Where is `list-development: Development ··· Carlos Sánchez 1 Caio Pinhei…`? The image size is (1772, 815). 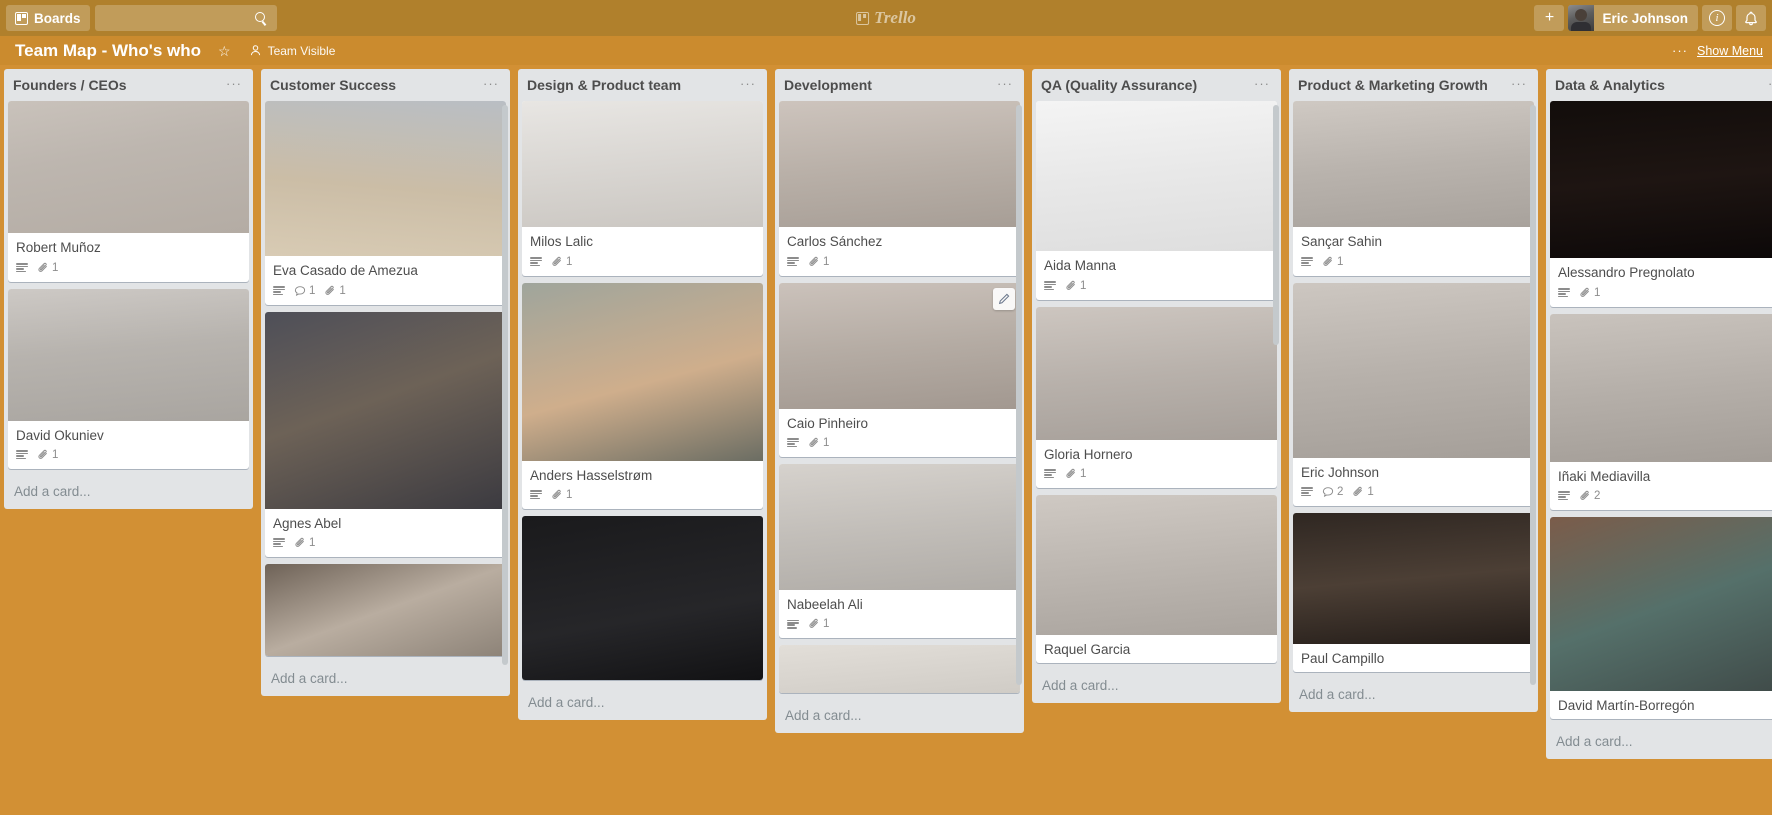
list-development: Development ··· Carlos Sánchez 1 Caio Pinhei… is located at coordinates (899, 401).